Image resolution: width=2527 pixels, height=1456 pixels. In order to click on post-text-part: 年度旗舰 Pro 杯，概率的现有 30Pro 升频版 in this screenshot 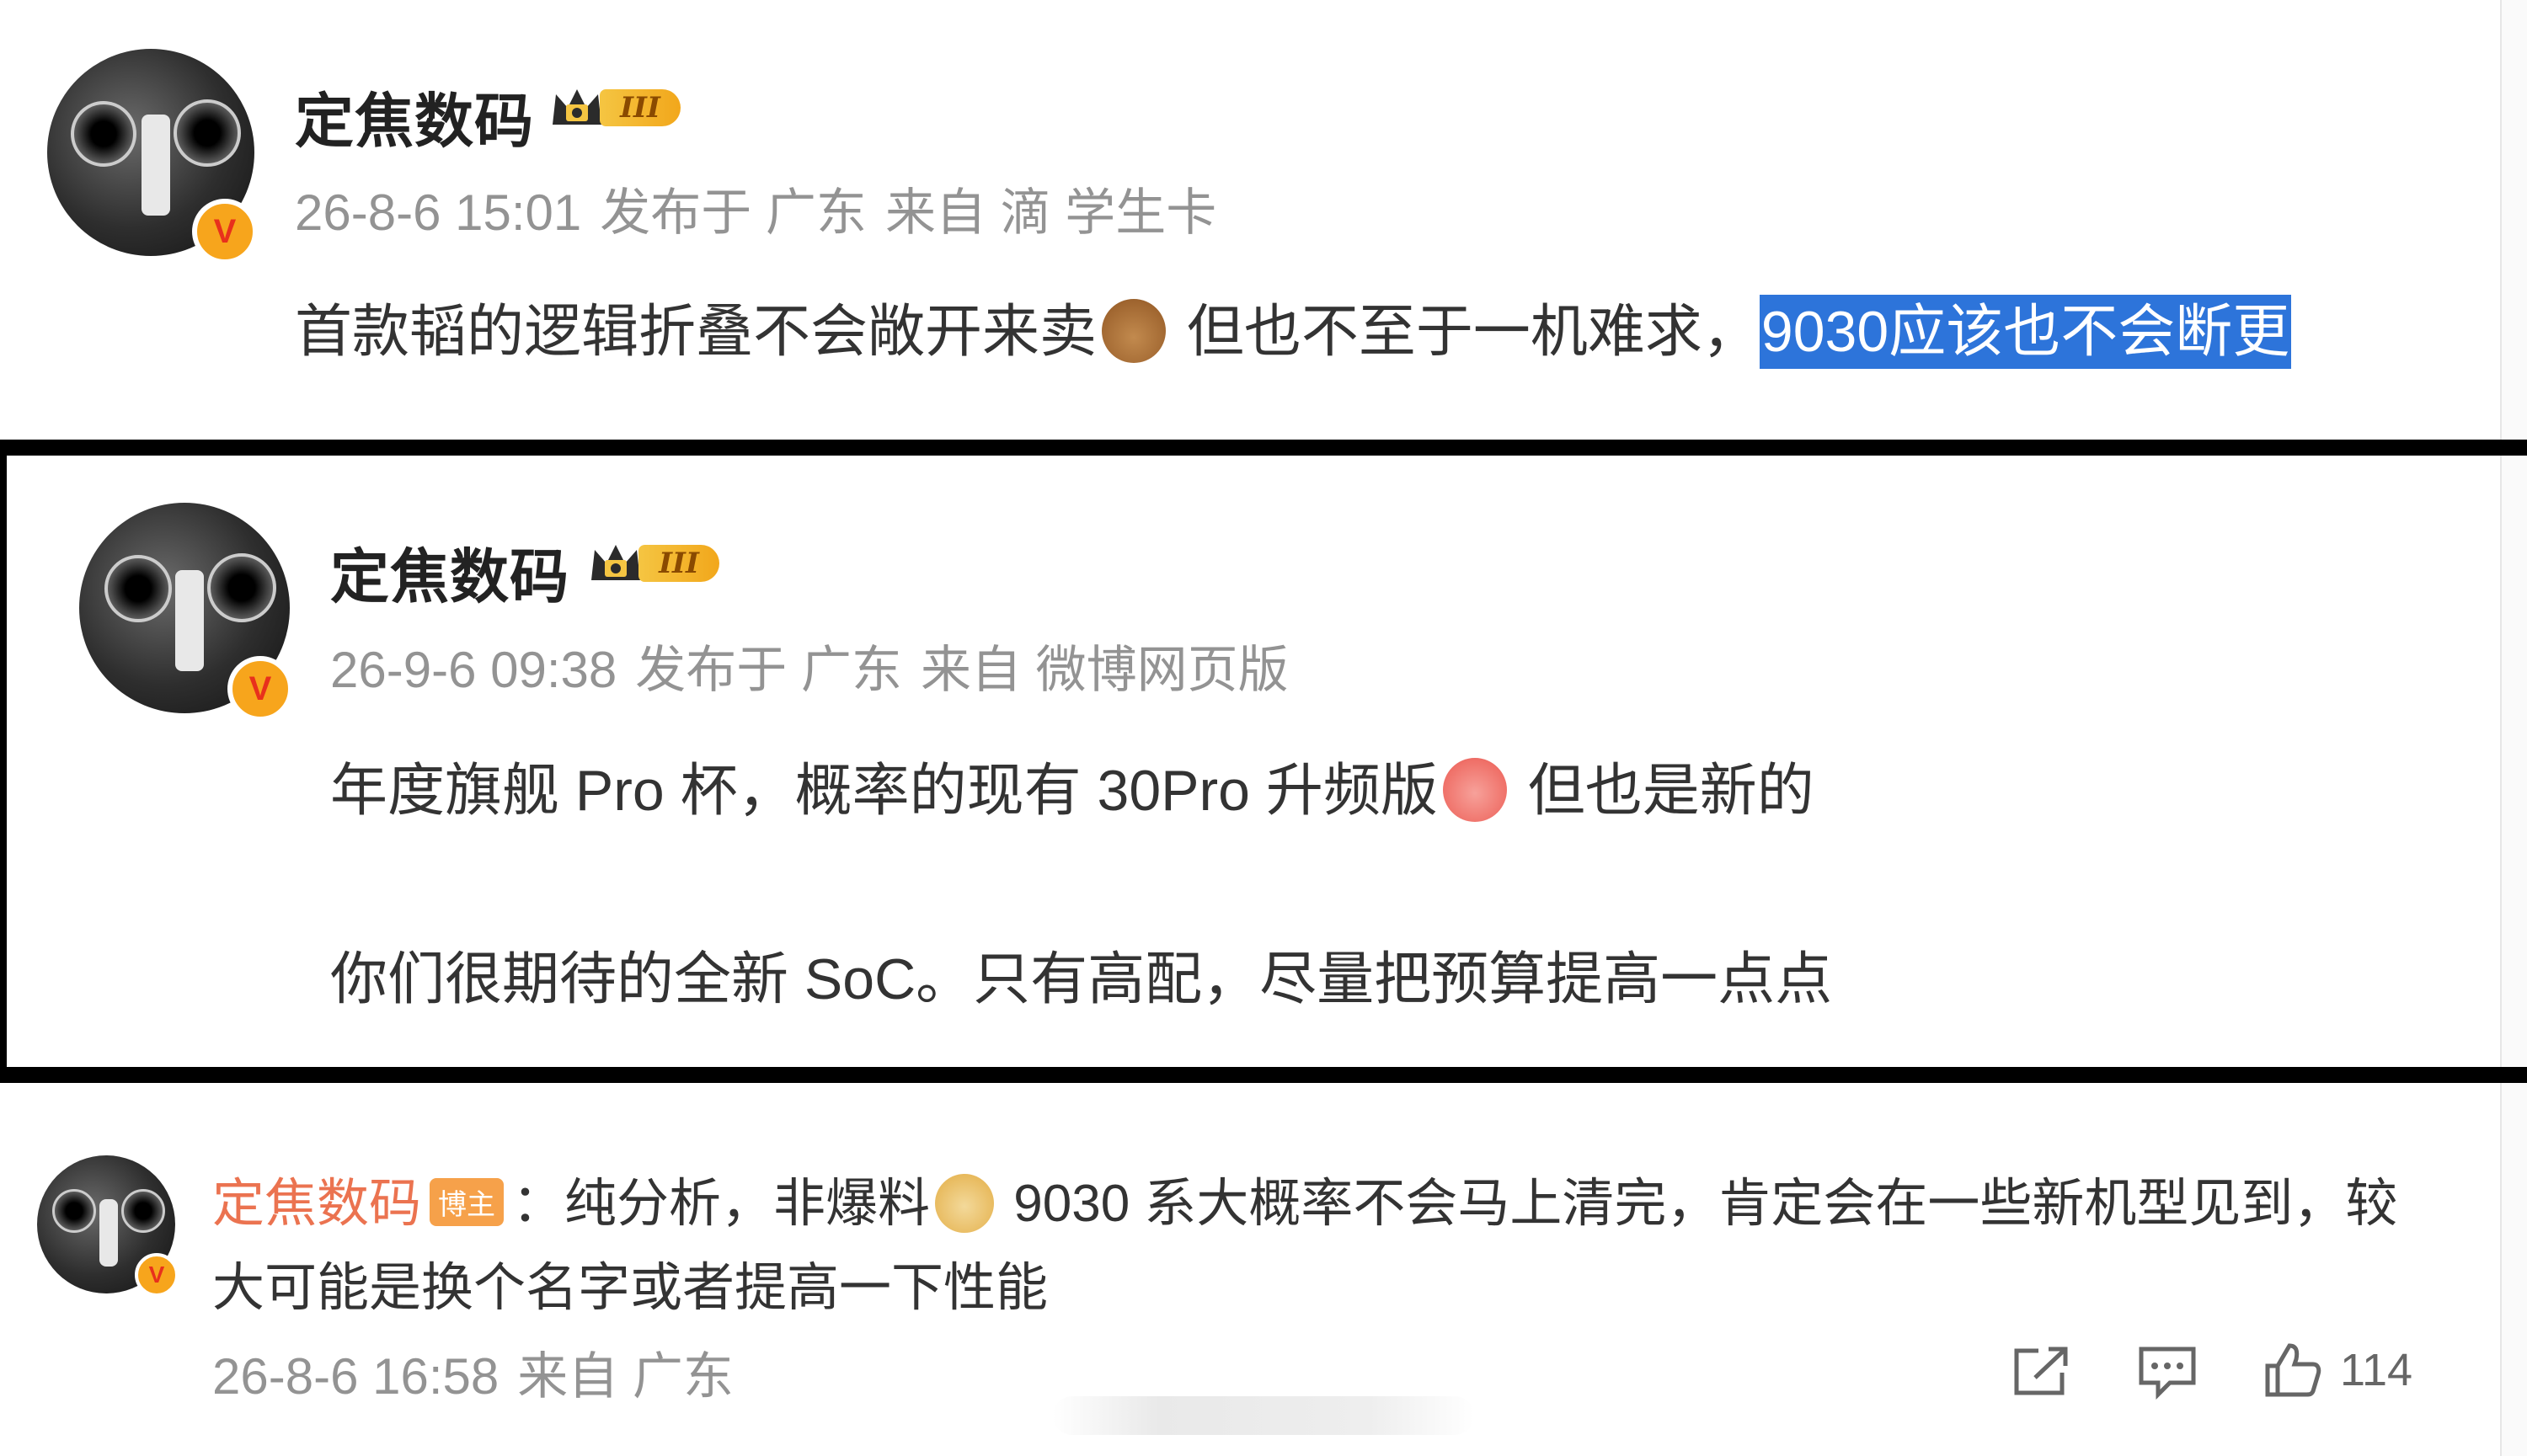, I will do `click(884, 791)`.